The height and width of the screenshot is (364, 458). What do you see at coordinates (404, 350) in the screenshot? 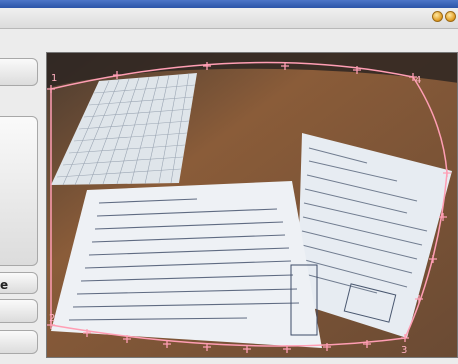
I see `corner-label-3: 3` at bounding box center [404, 350].